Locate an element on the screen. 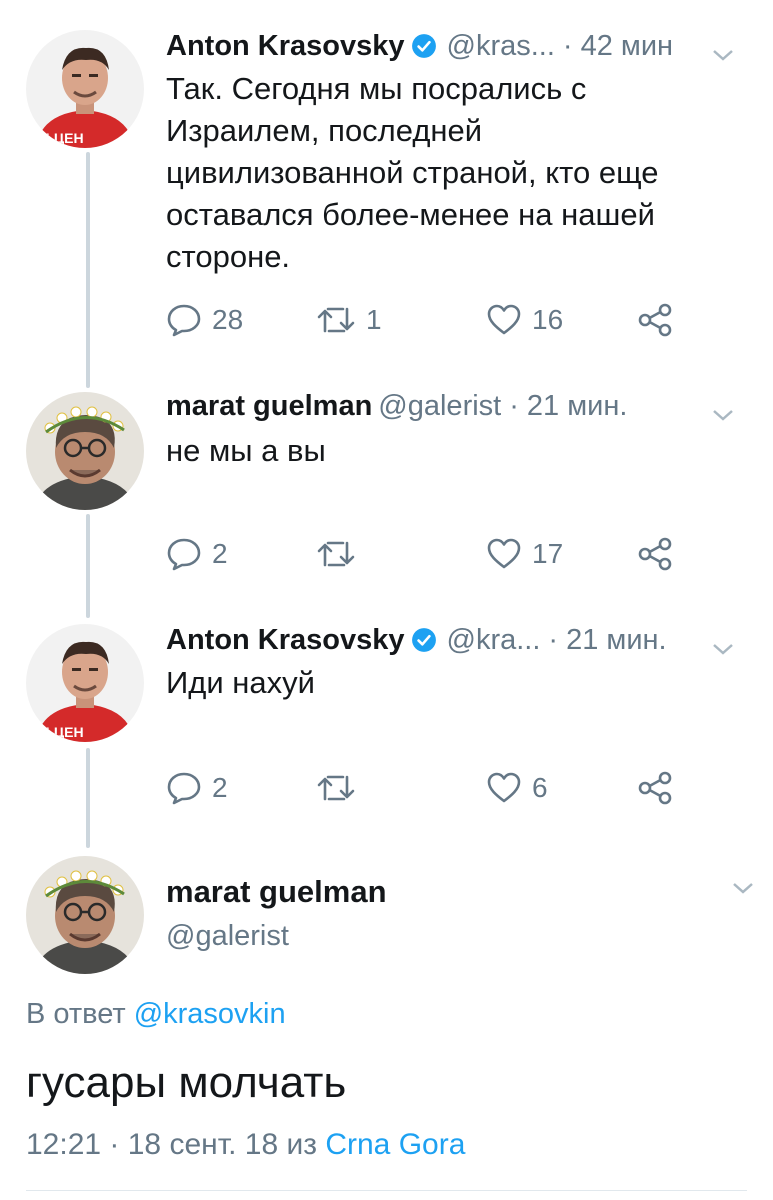 The height and width of the screenshot is (1200, 773). main-tweet-text: гусары молчать is located at coordinates (186, 1082).